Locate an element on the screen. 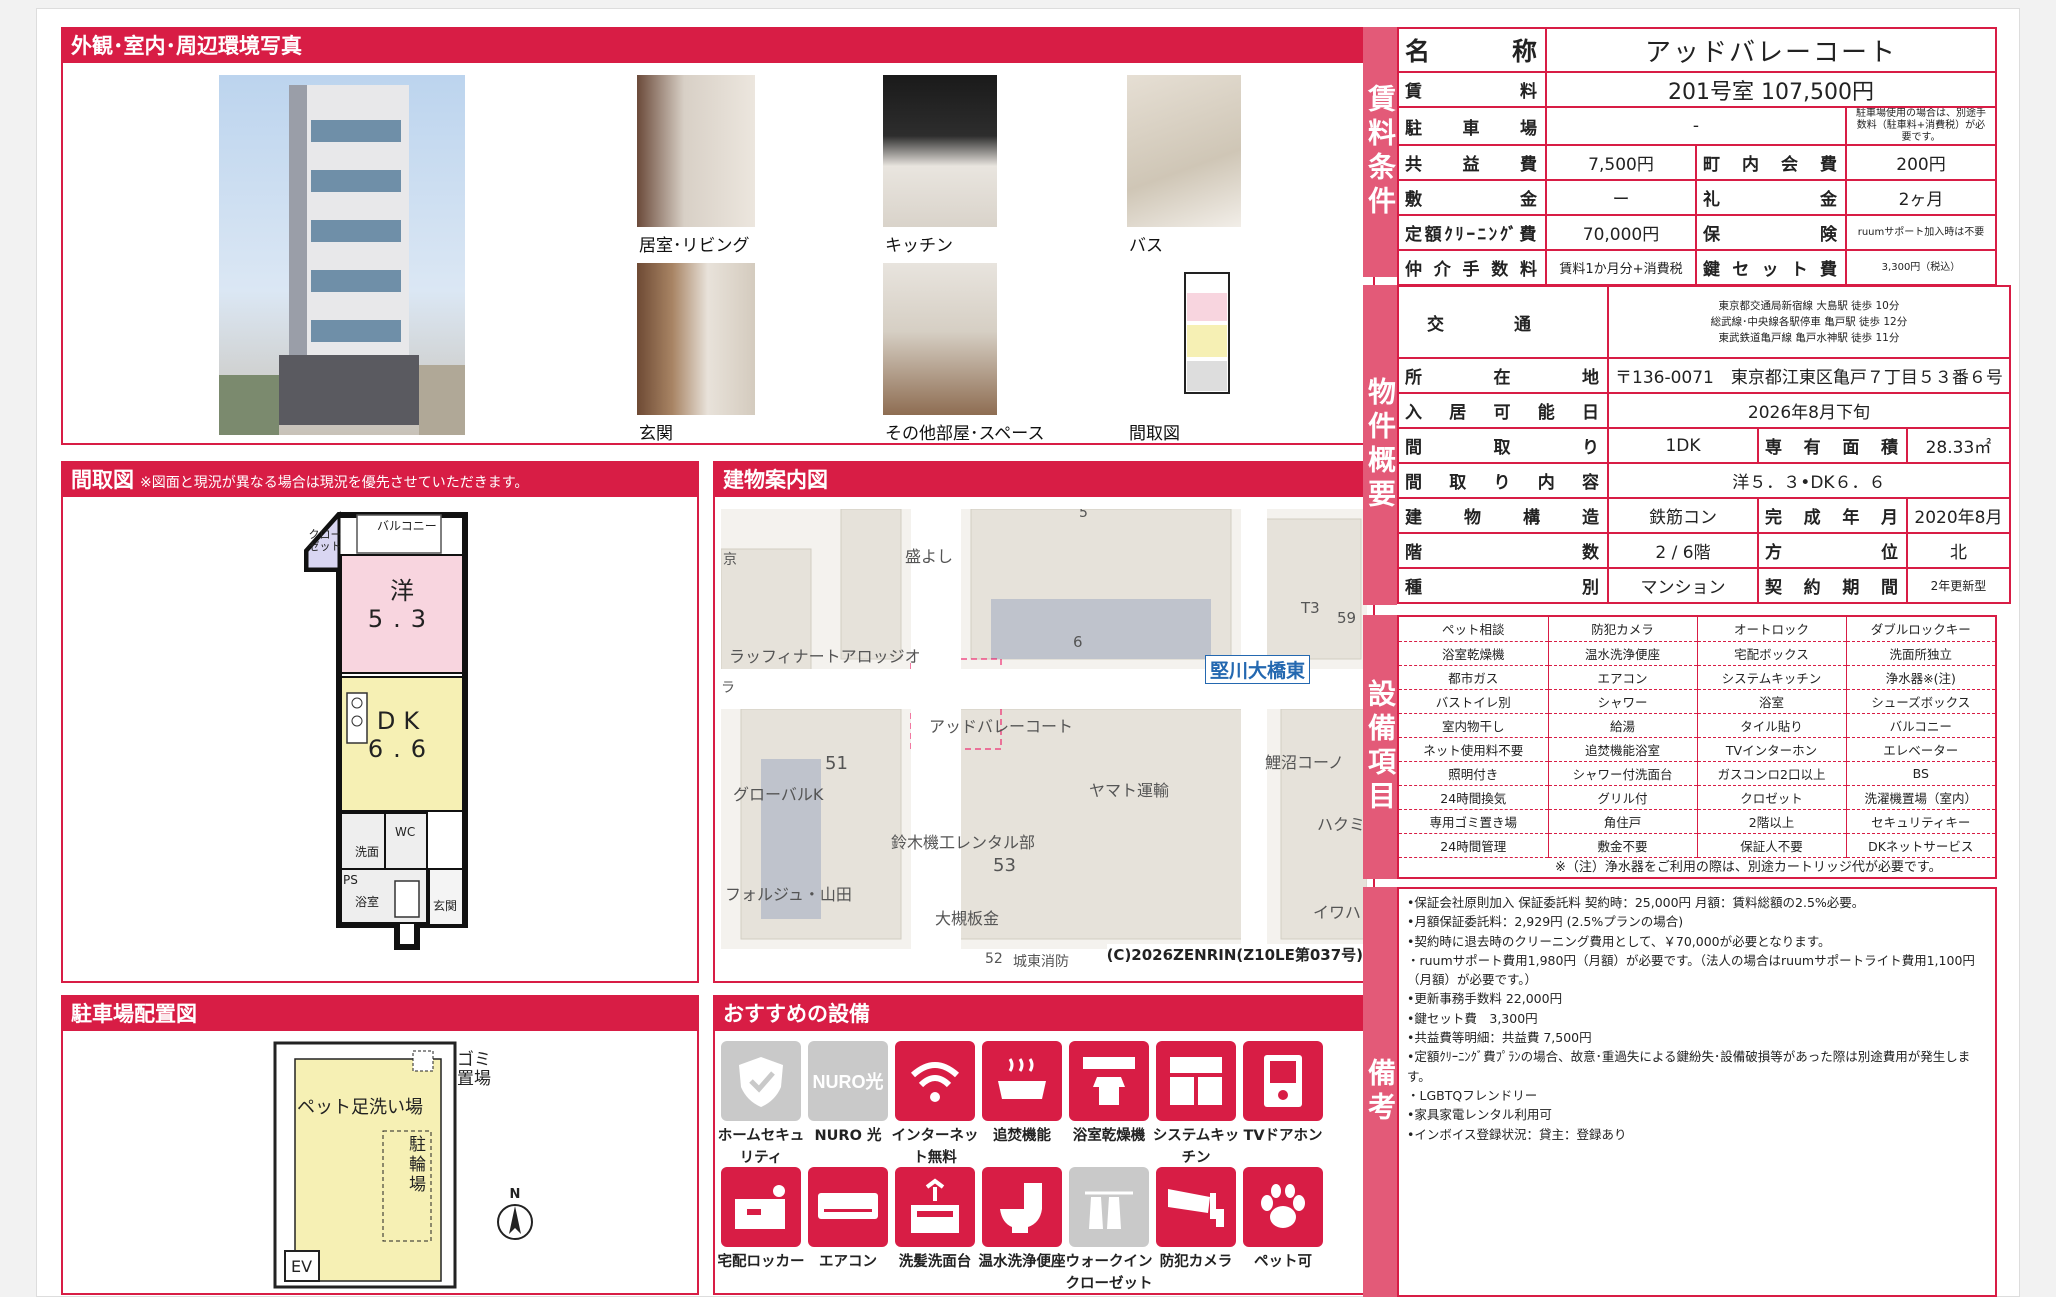  remark-line: •共益費等明細：共益費 7,500円 is located at coordinates (1499, 1038).